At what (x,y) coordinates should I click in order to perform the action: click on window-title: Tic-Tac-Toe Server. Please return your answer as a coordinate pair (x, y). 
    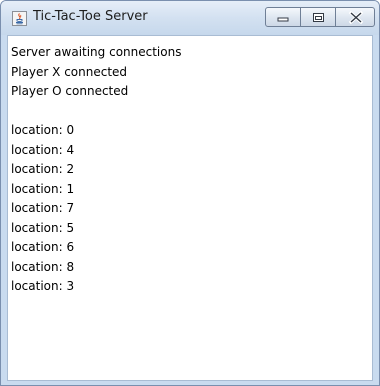
    Looking at the image, I should click on (90, 16).